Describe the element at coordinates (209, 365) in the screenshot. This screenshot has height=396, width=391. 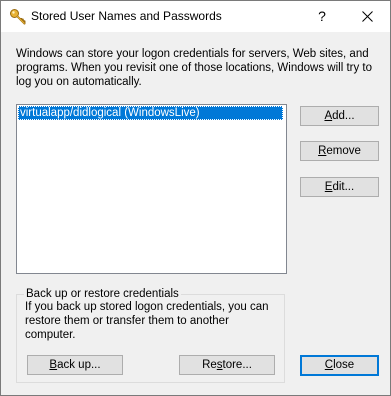
I see `restore-button-prefix: Re` at that location.